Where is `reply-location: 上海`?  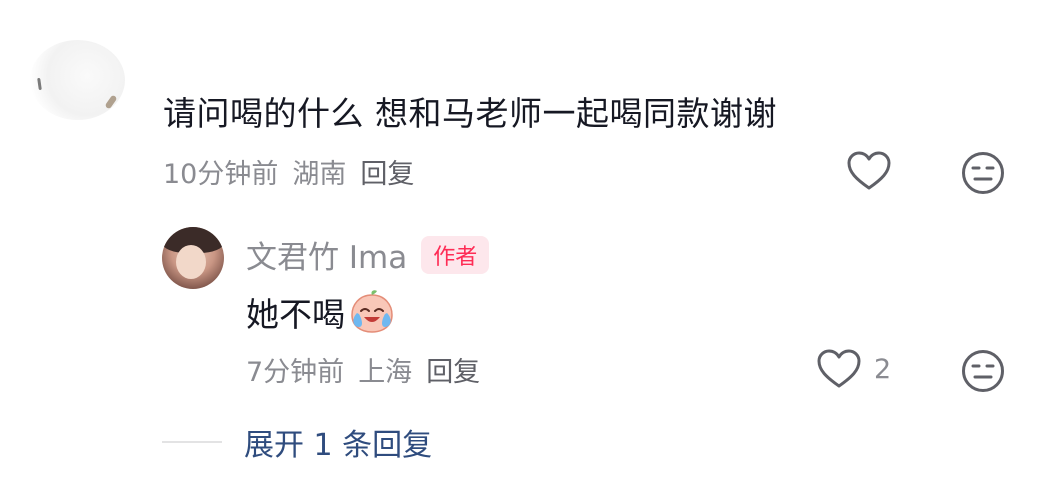 reply-location: 上海 is located at coordinates (385, 372).